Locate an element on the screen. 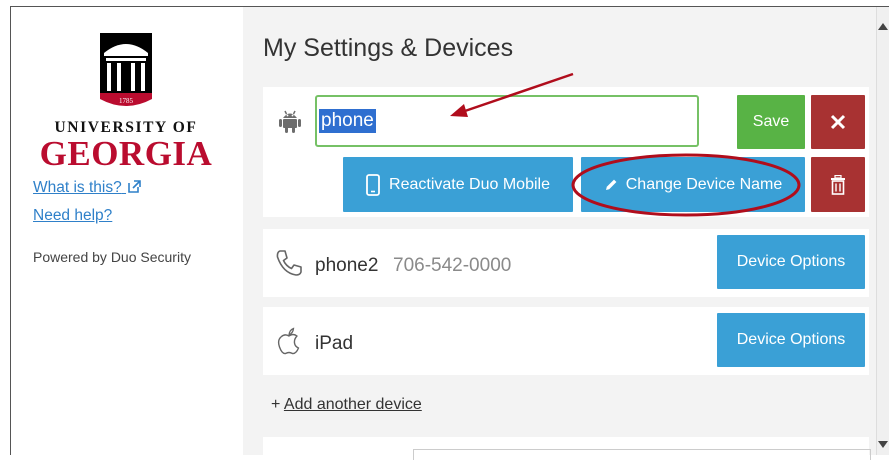 This screenshot has height=460, width=896. device-name-selection: phone is located at coordinates (347, 121).